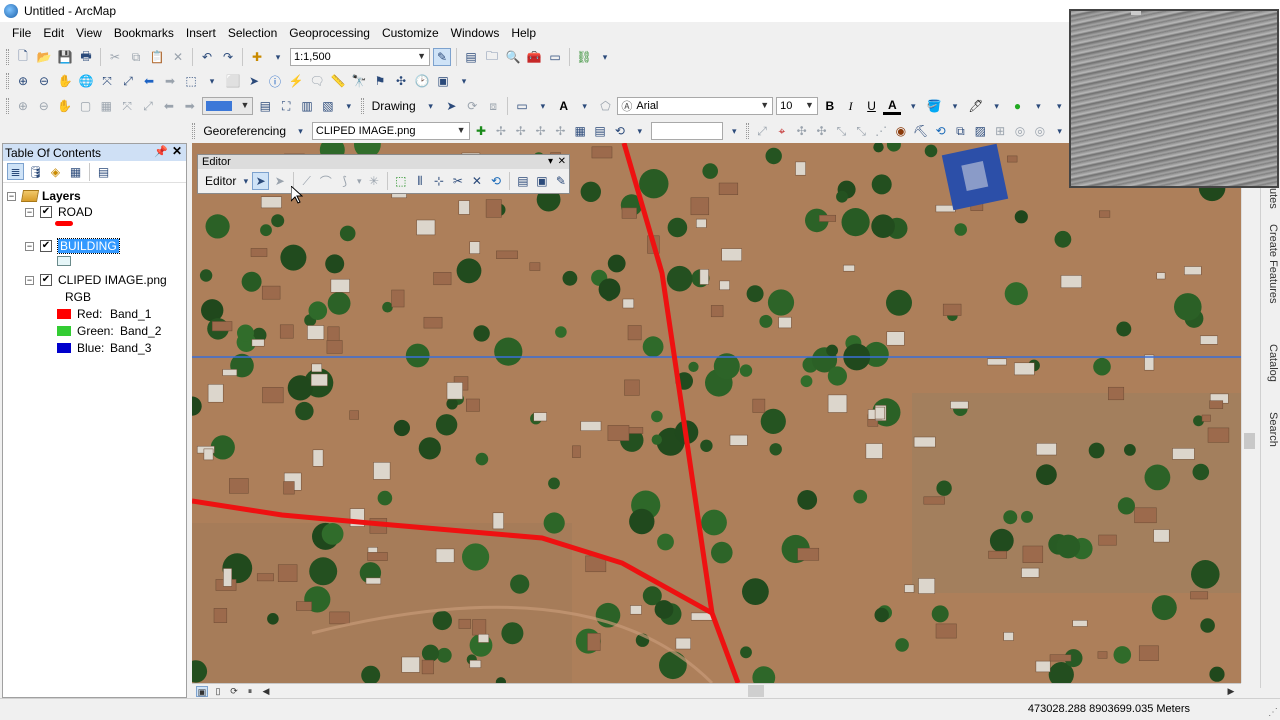 Image resolution: width=1280 pixels, height=720 pixels. I want to click on layer-row-road: − ✔ ROAD, so click(59, 212).